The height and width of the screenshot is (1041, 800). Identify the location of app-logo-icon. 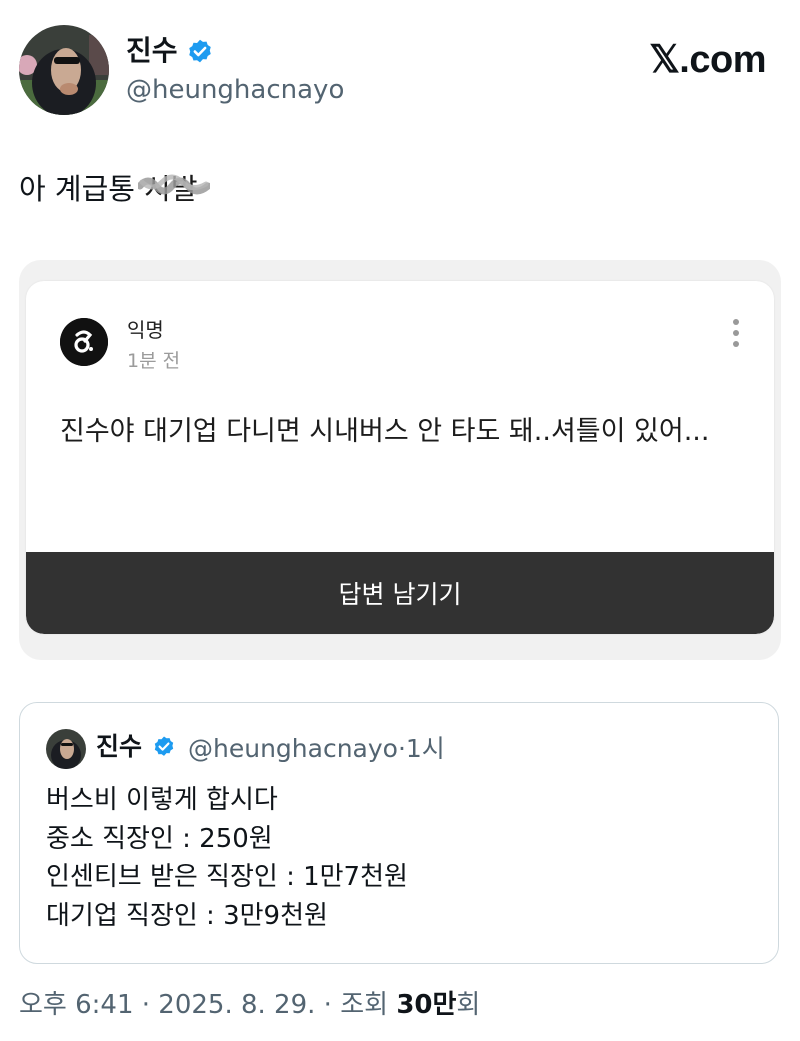
(84, 342).